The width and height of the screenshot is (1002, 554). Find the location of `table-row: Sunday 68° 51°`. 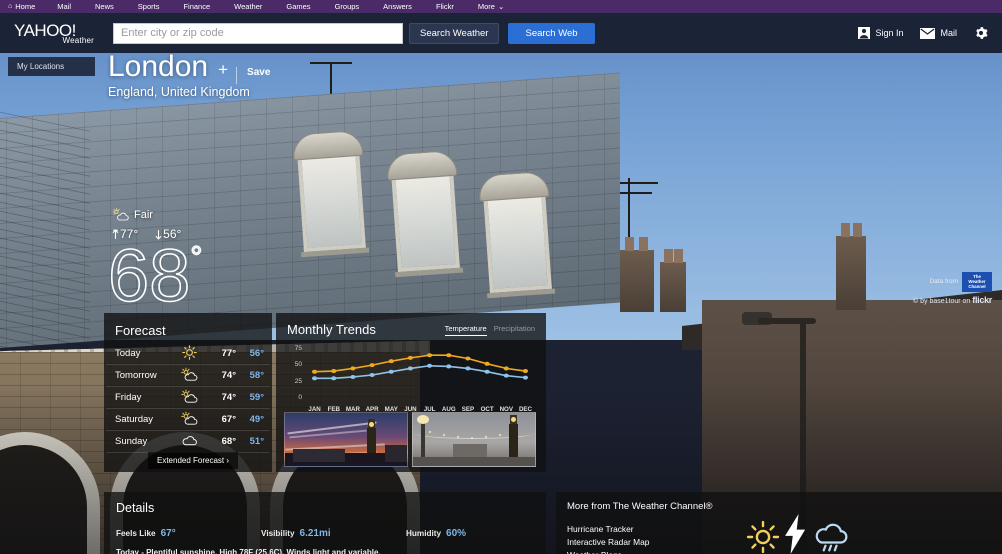

table-row: Sunday 68° 51° is located at coordinates (188, 442).